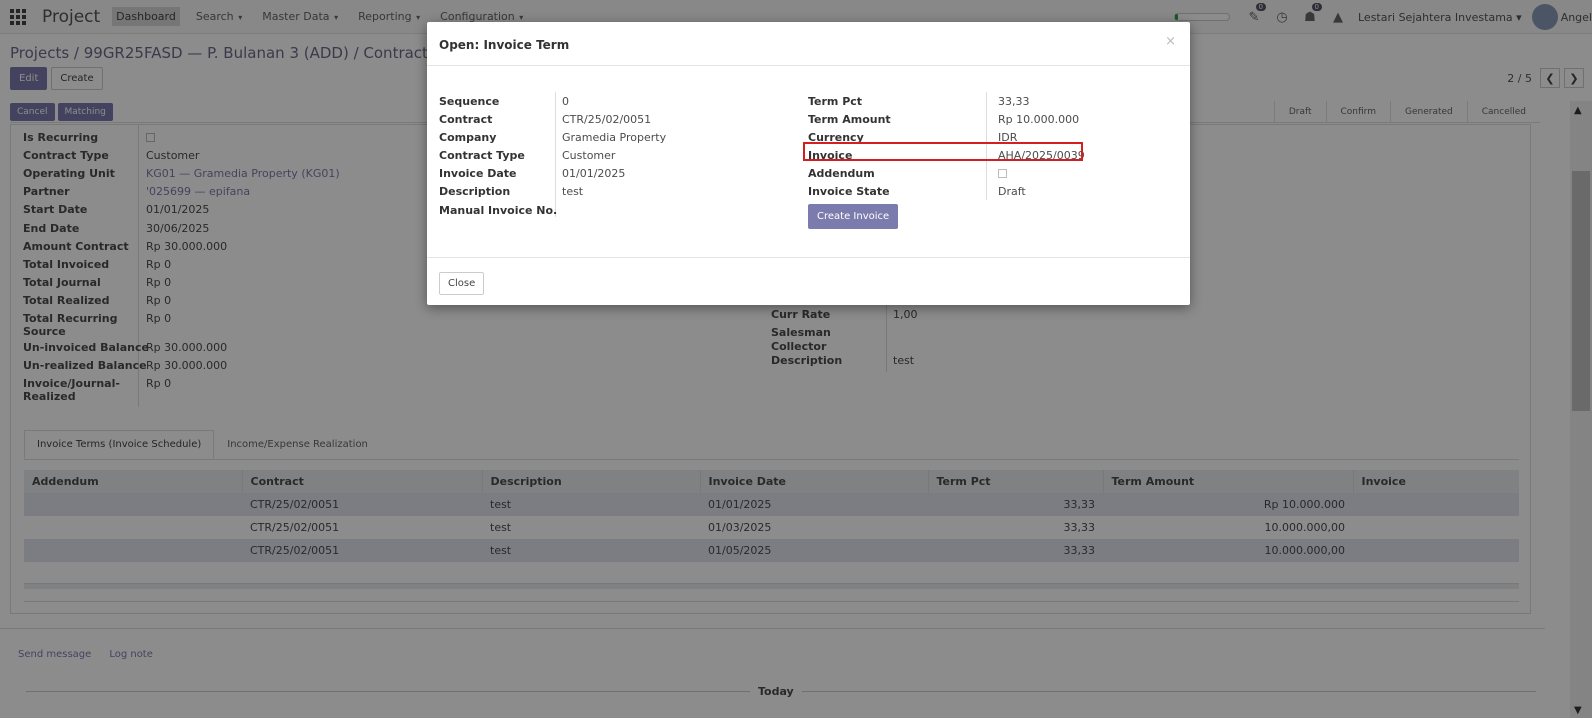 The image size is (1592, 718). Describe the element at coordinates (841, 173) in the screenshot. I see `label-addendum: Addendum` at that location.